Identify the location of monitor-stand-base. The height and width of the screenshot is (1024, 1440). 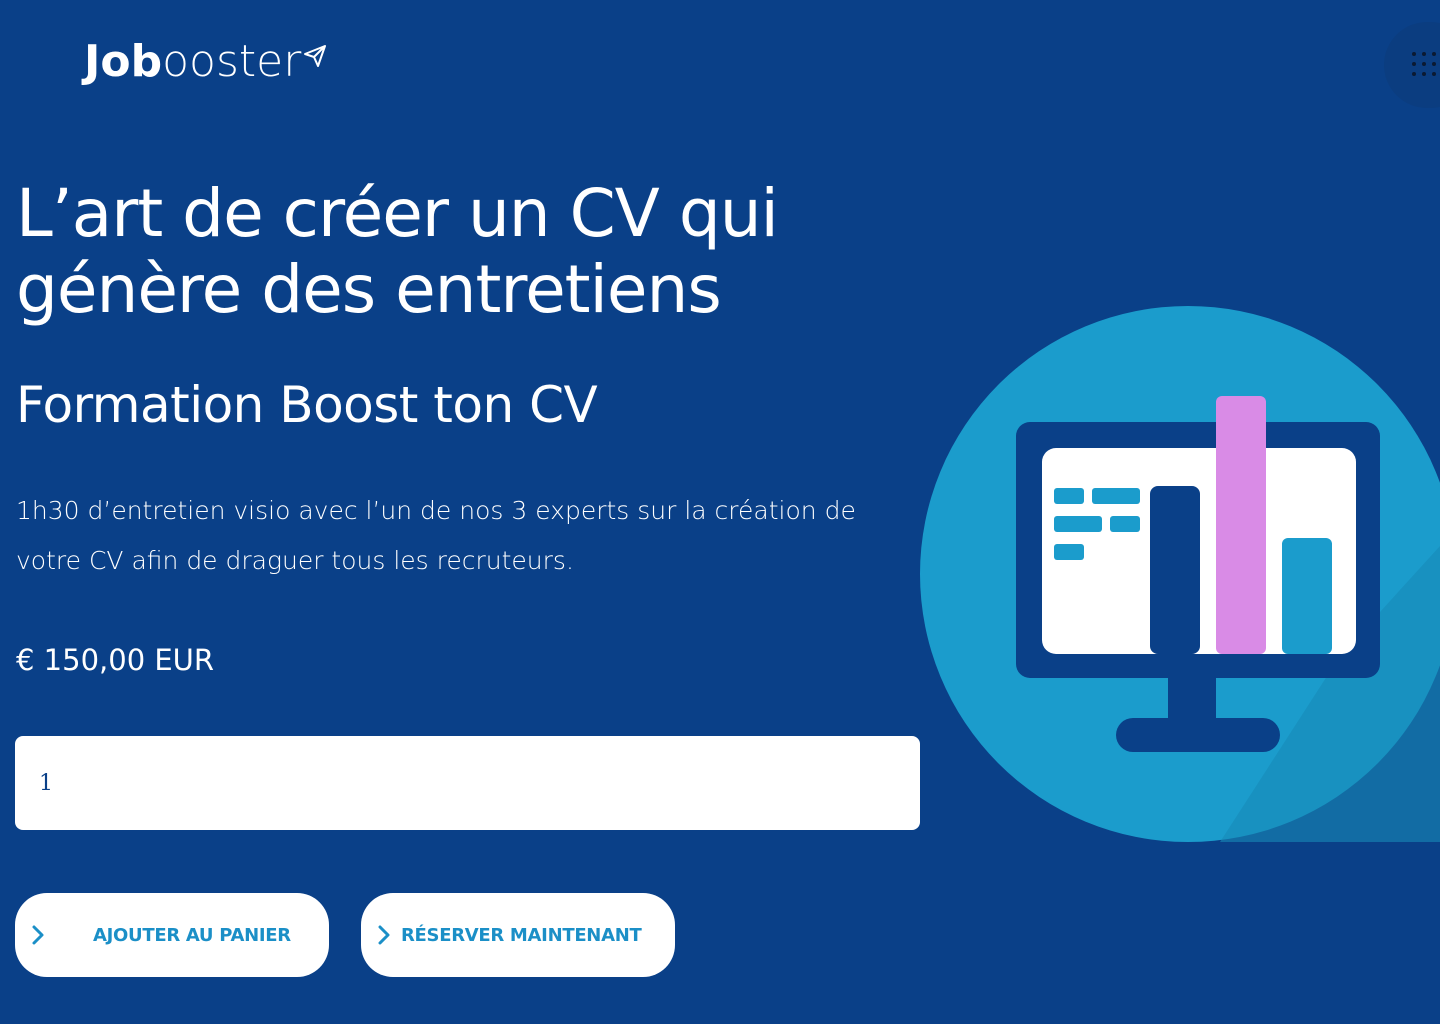
(1198, 735).